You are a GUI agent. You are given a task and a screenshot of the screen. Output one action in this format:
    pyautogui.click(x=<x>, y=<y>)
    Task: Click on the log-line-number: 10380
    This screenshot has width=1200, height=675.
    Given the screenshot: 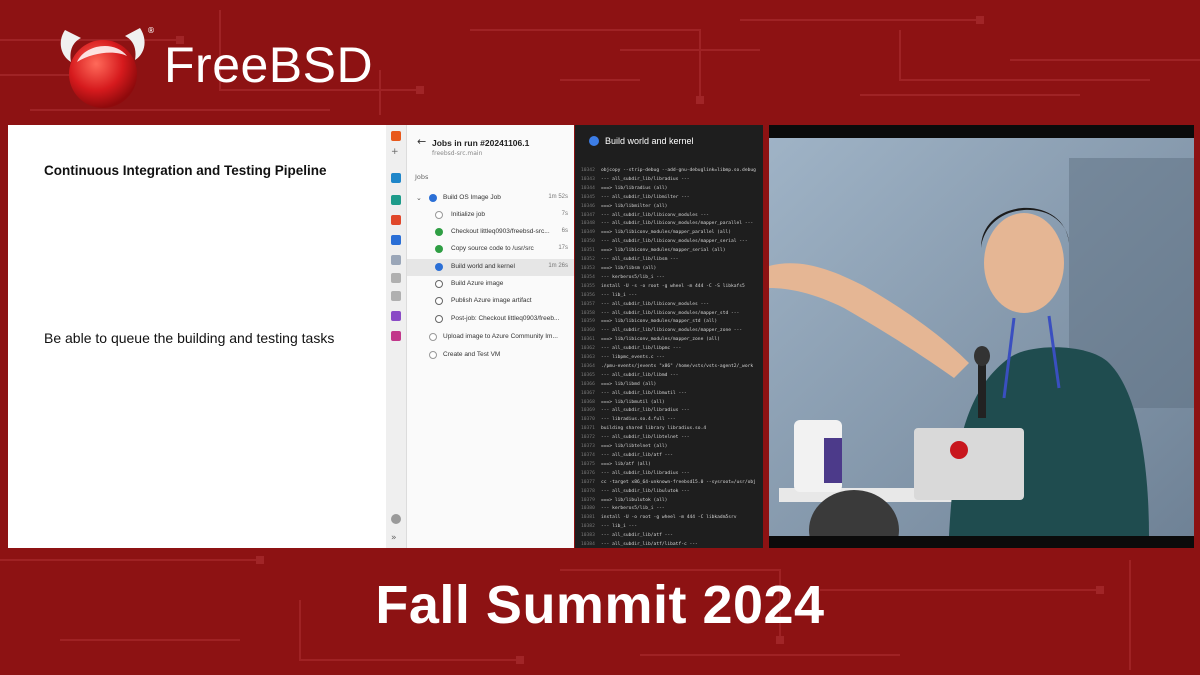 What is the action you would take?
    pyautogui.click(x=588, y=509)
    